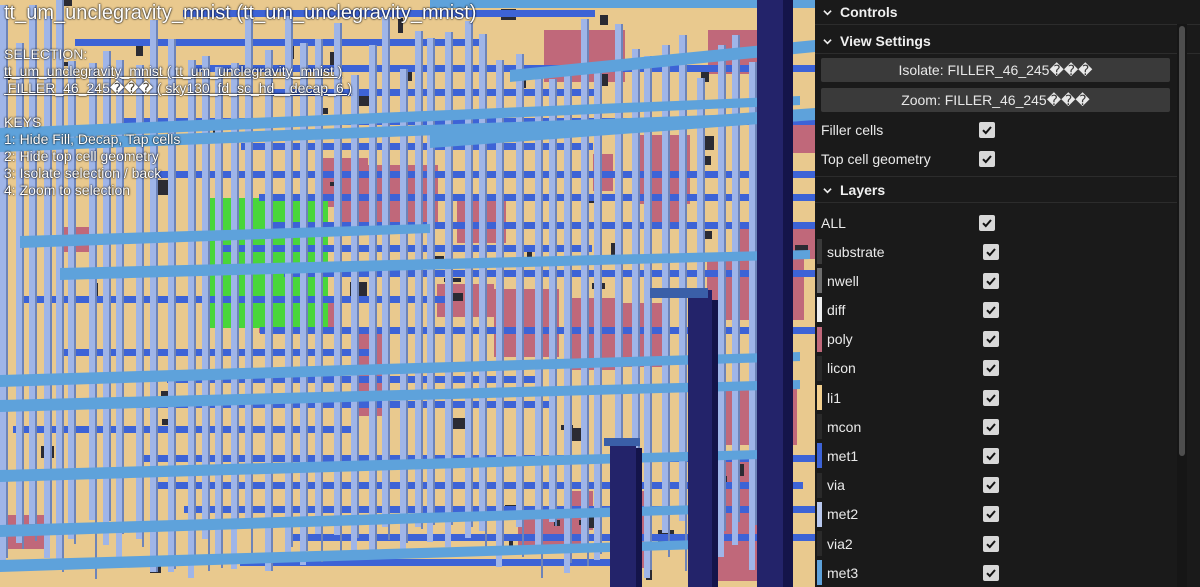  I want to click on layer-all-label: ALL, so click(833, 222).